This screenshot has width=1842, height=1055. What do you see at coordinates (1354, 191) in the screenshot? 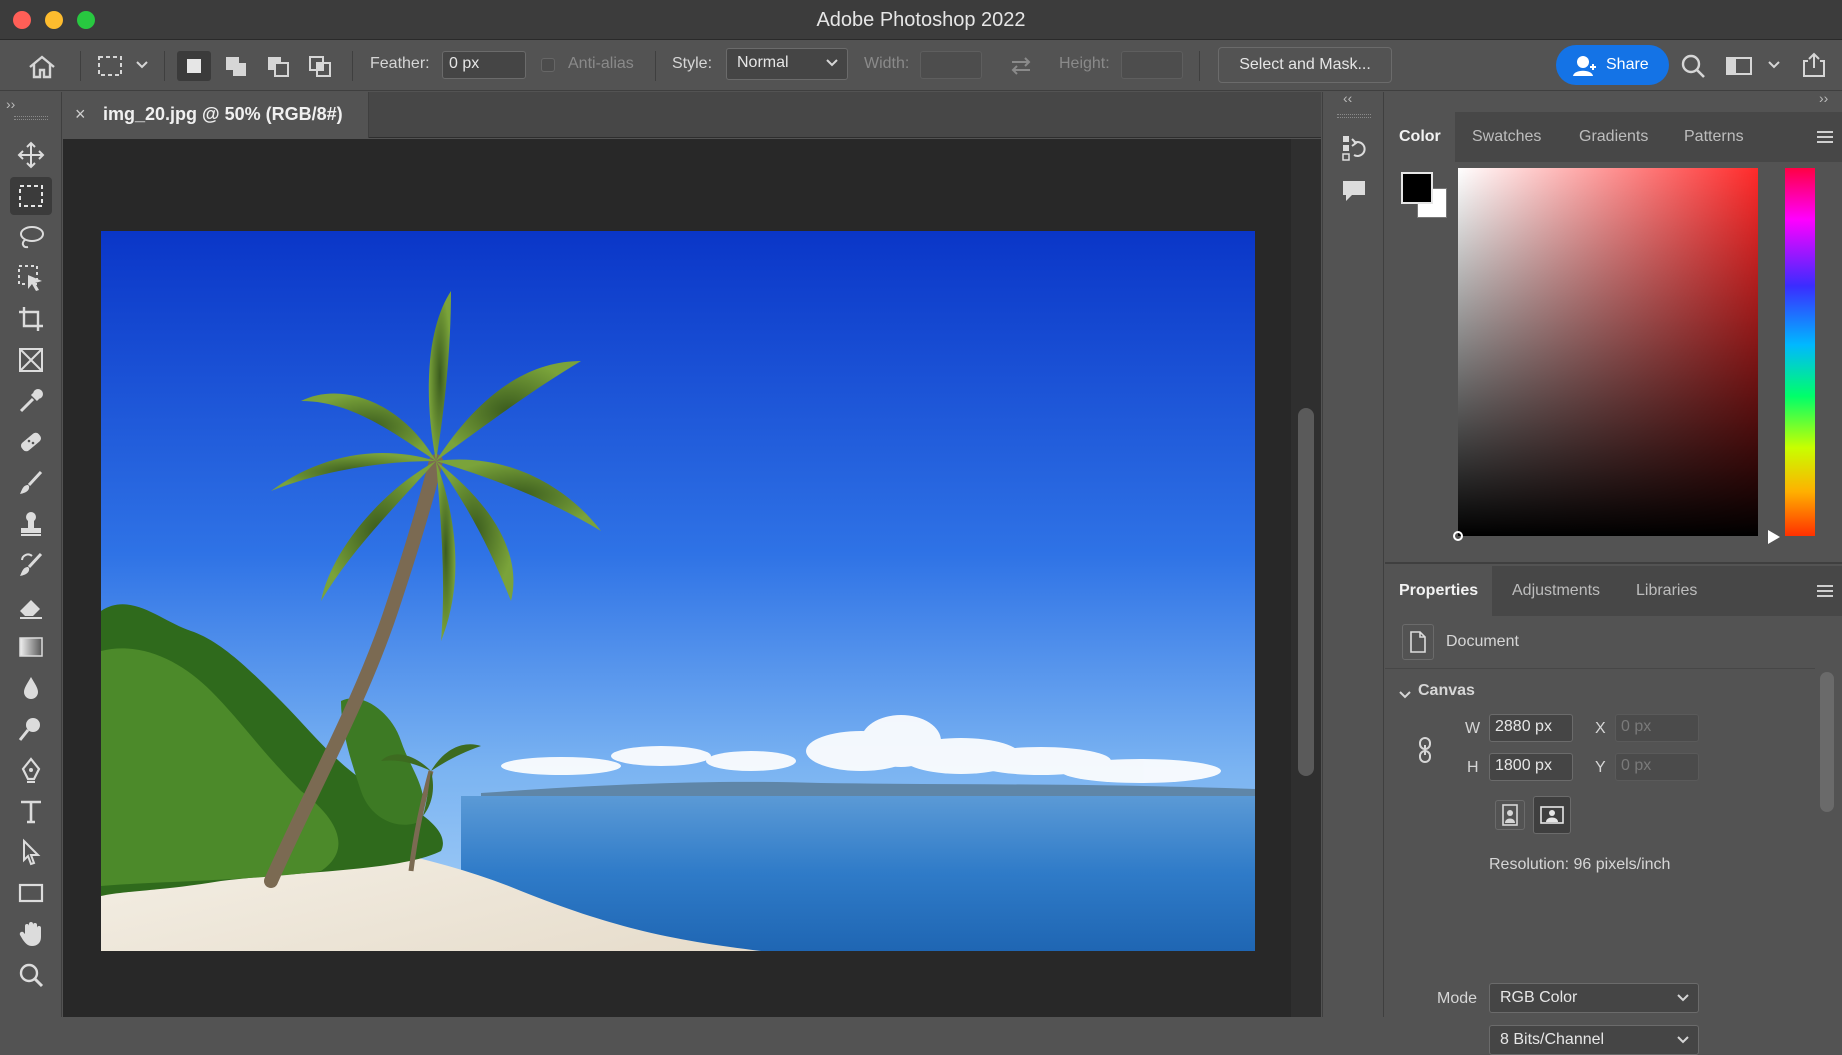
I see `comments-panel-icon` at bounding box center [1354, 191].